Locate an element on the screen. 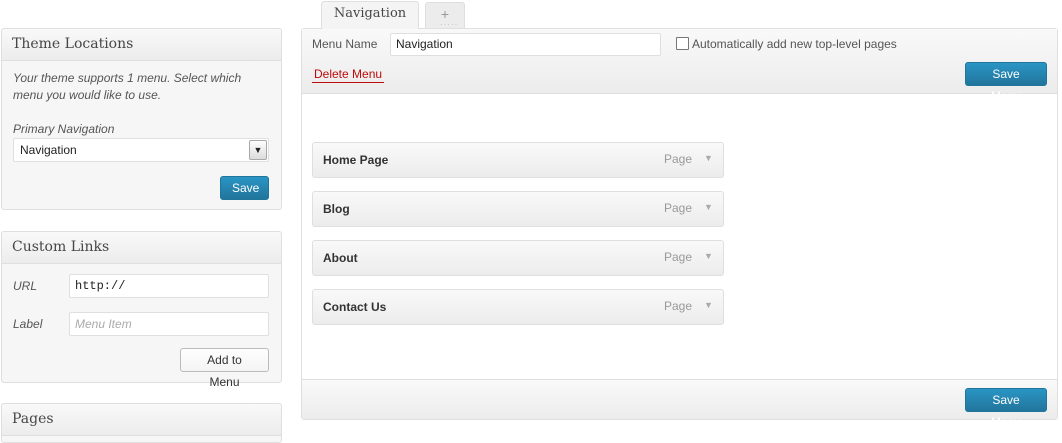 Image resolution: width=1062 pixels, height=443 pixels. menu-item: About Page ▼ is located at coordinates (518, 258).